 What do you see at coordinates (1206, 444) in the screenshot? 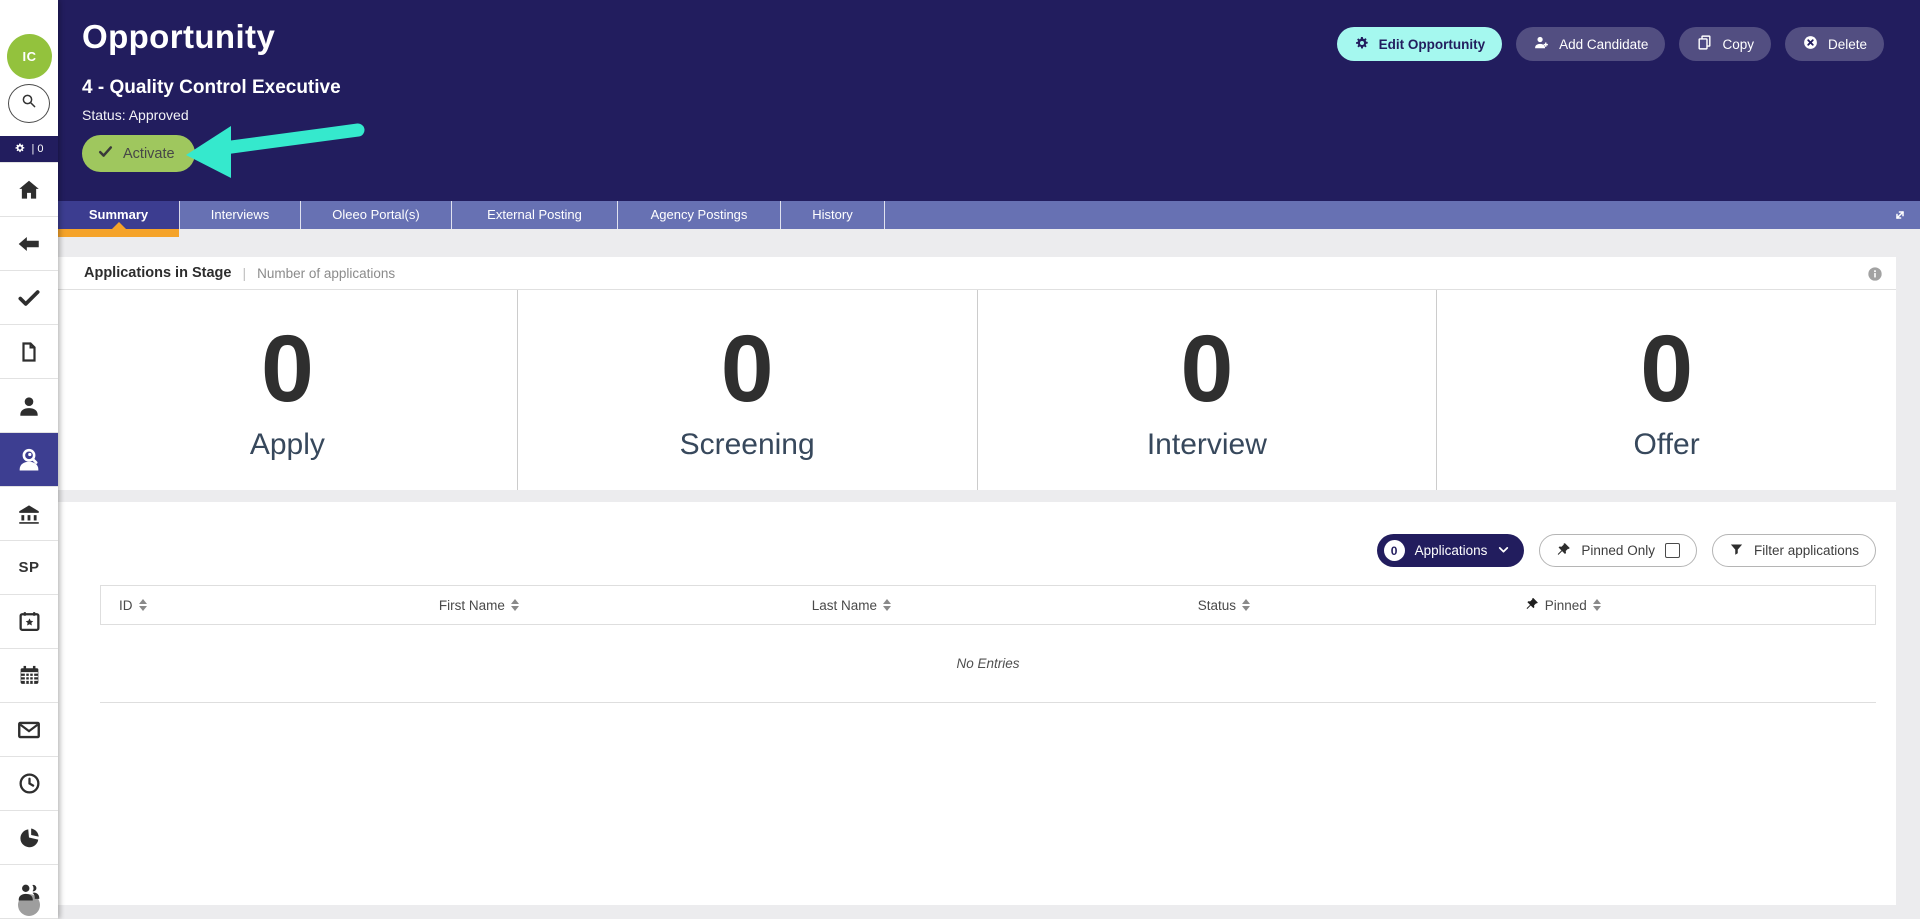
I see `stat-interview-label: Interview` at bounding box center [1206, 444].